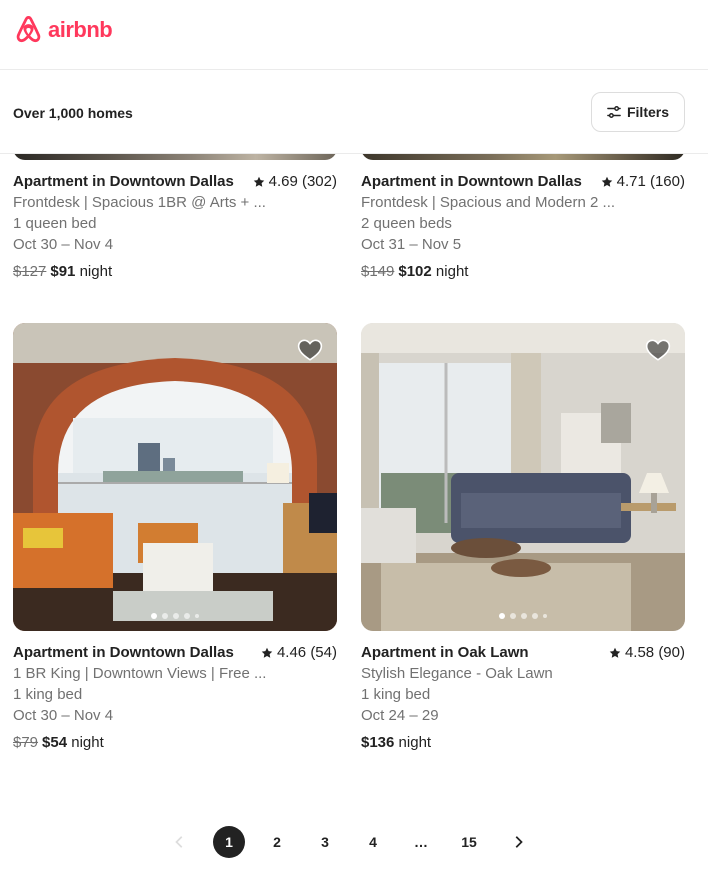 The height and width of the screenshot is (878, 708). Describe the element at coordinates (647, 112) in the screenshot. I see `filters-label: Filters` at that location.